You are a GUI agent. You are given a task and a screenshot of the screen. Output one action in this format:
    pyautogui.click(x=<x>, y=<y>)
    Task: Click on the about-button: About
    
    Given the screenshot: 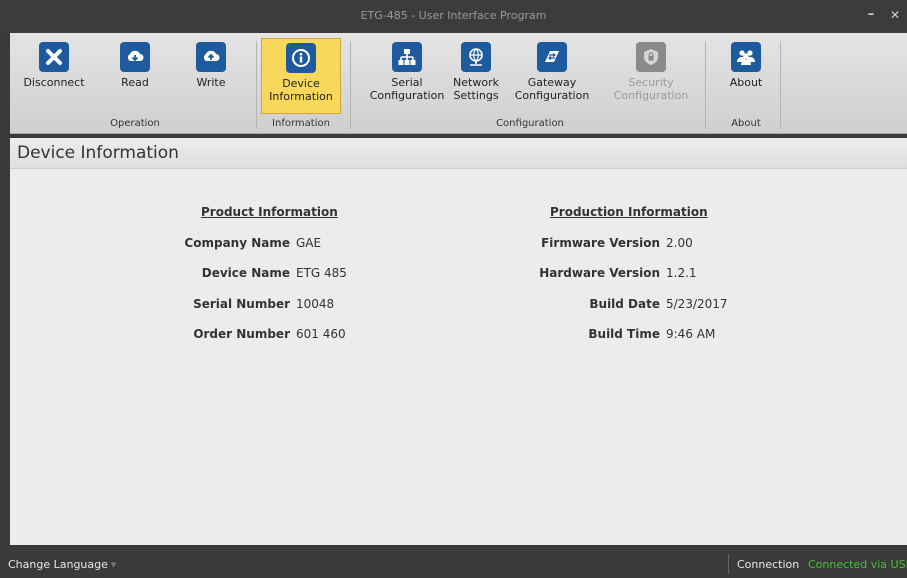 What is the action you would take?
    pyautogui.click(x=746, y=76)
    